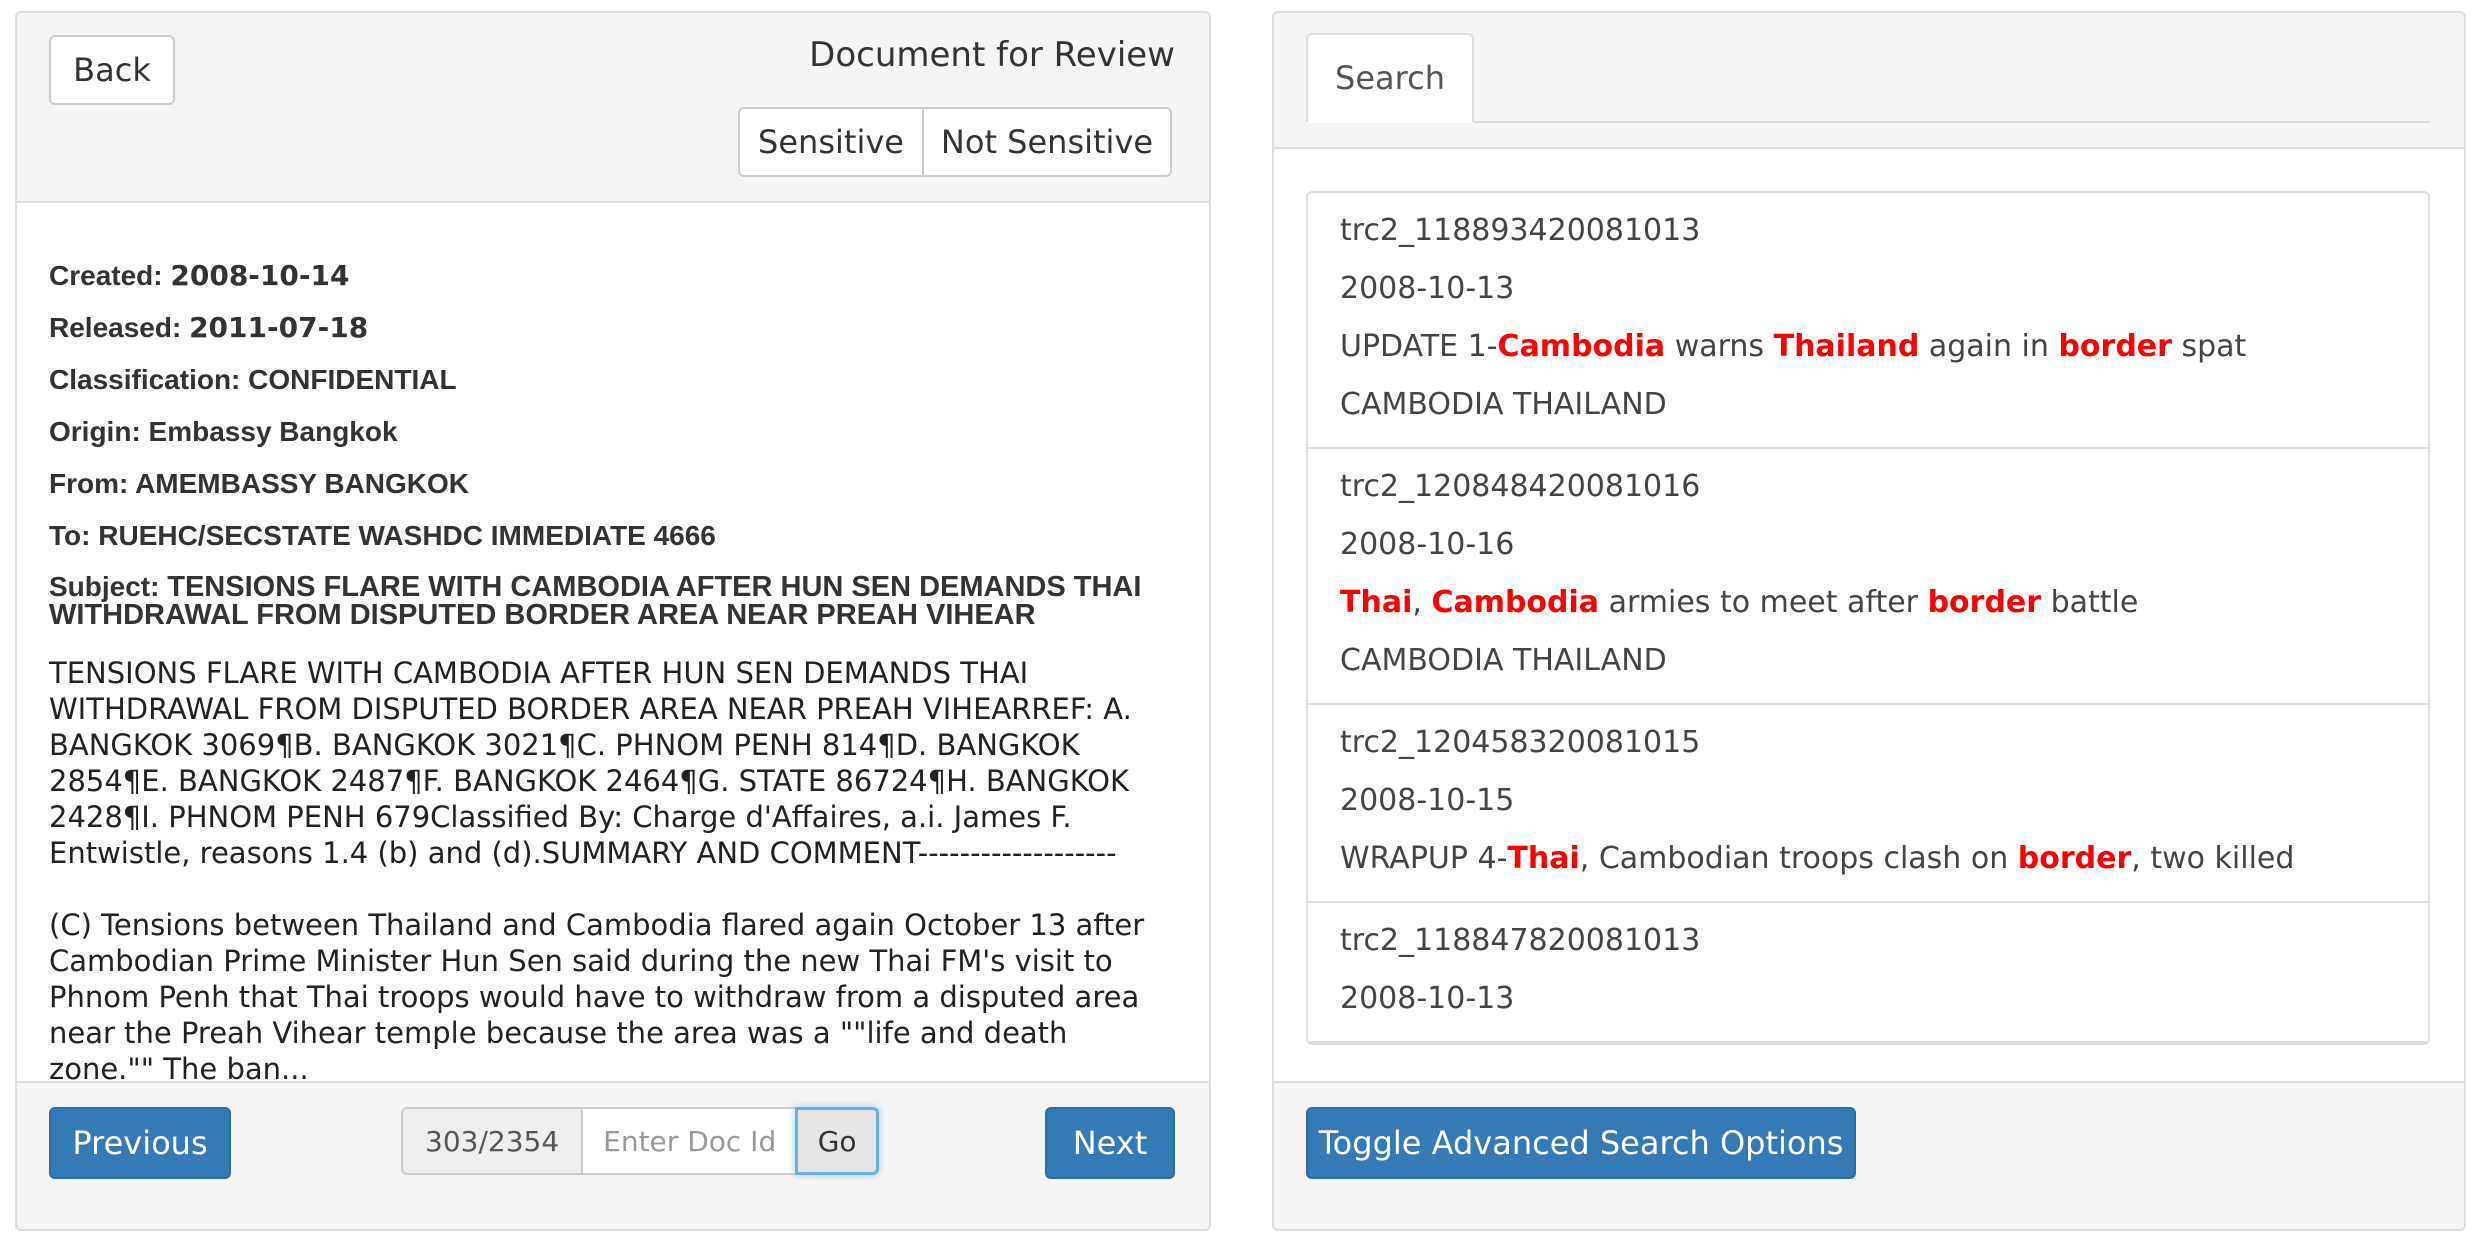 This screenshot has width=2482, height=1244. I want to click on meta-classification-label: Classification:, so click(145, 379).